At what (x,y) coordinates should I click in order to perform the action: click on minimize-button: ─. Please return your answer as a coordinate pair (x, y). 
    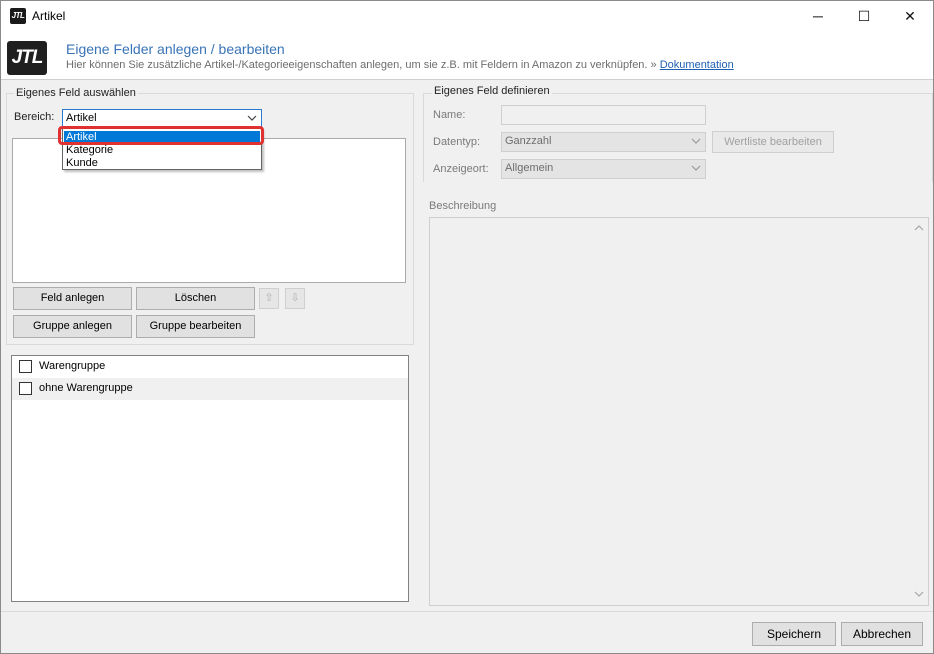
    Looking at the image, I should click on (818, 16).